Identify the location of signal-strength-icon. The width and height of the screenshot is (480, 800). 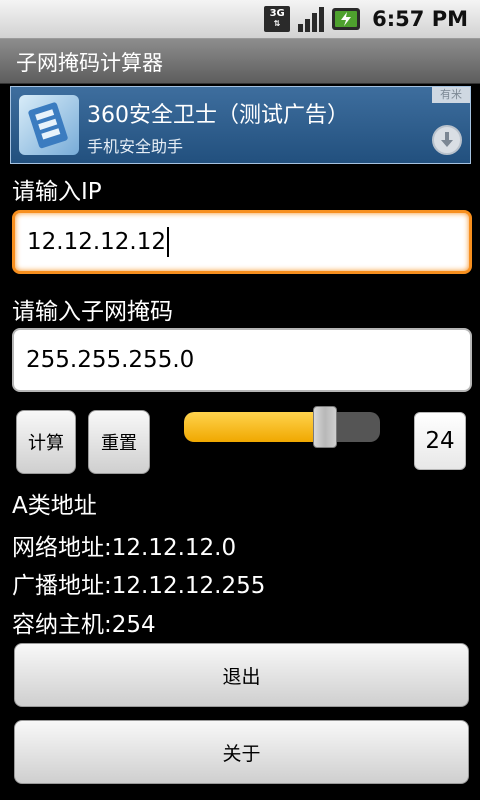
(311, 19).